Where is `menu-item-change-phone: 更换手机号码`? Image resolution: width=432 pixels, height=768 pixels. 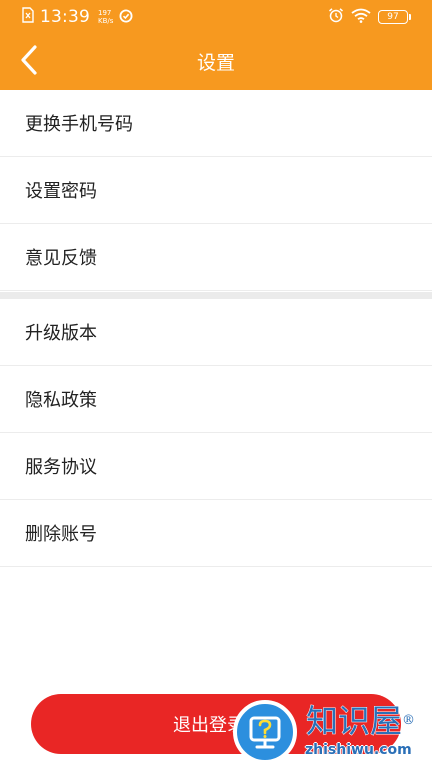 menu-item-change-phone: 更换手机号码 is located at coordinates (216, 123).